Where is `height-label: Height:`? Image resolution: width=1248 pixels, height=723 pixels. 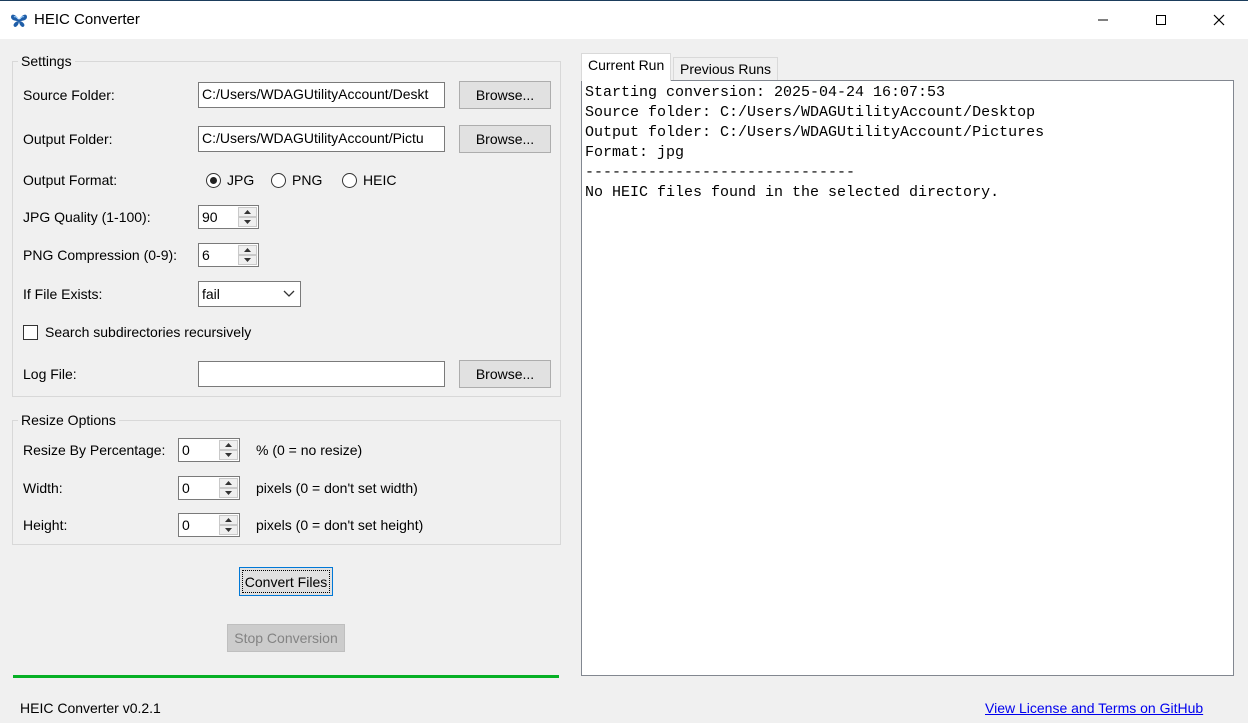 height-label: Height: is located at coordinates (45, 525).